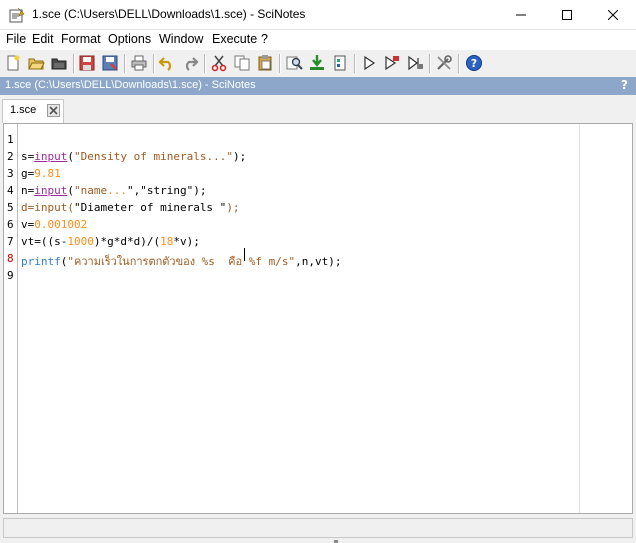 This screenshot has height=543, width=636. What do you see at coordinates (11, 318) in the screenshot?
I see `line-number-gutter` at bounding box center [11, 318].